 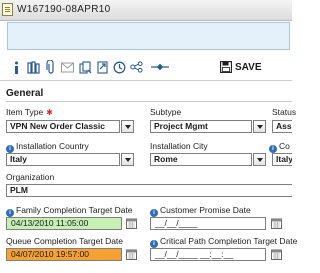 I want to click on copy-icon, so click(x=85, y=67).